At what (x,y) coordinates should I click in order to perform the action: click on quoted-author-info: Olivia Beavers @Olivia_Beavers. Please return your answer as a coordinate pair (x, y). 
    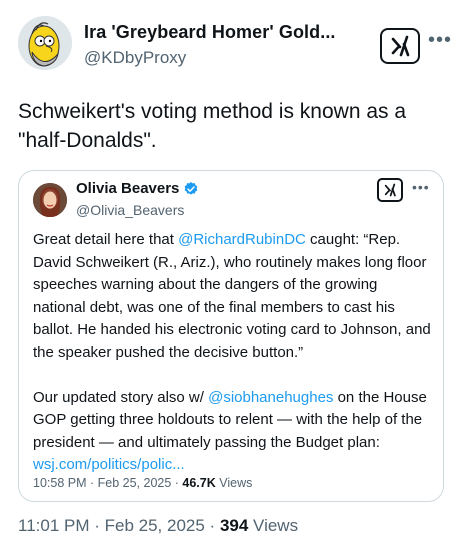
    Looking at the image, I should click on (137, 199).